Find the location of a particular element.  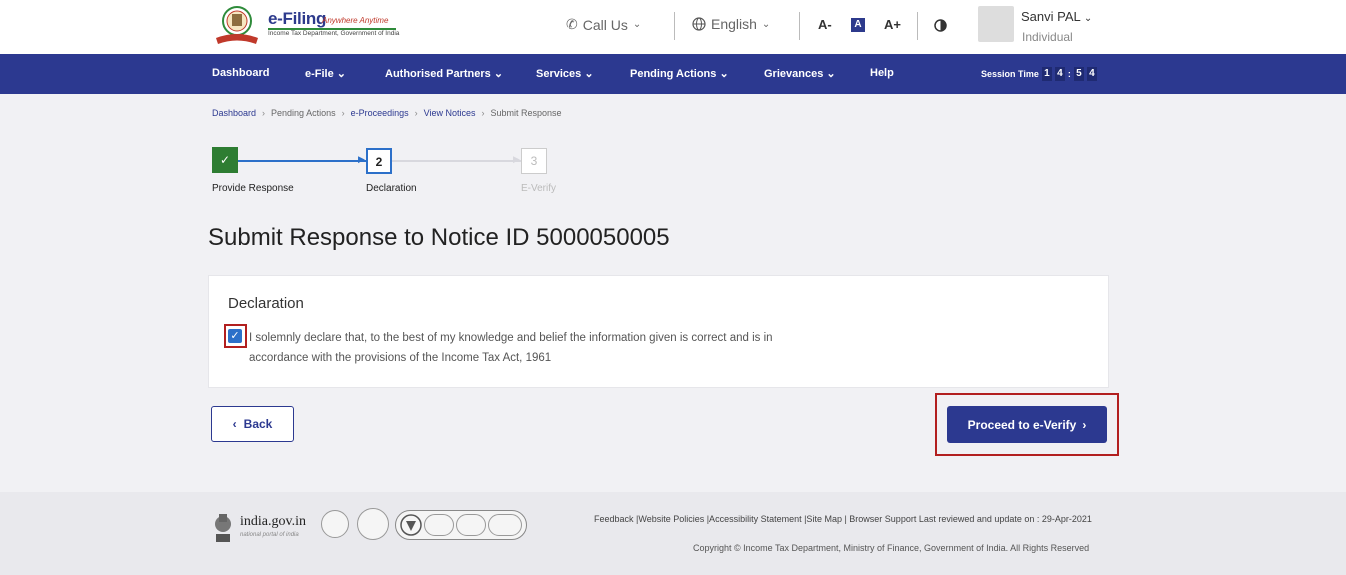

breadcrumb-e-proceedings: e-Proceedings is located at coordinates (380, 113).